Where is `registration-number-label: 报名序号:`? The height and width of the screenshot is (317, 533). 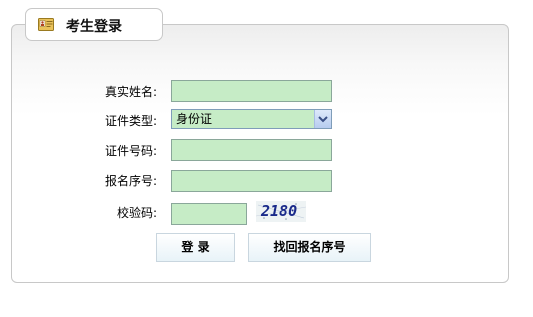 registration-number-label: 报名序号: is located at coordinates (130, 181).